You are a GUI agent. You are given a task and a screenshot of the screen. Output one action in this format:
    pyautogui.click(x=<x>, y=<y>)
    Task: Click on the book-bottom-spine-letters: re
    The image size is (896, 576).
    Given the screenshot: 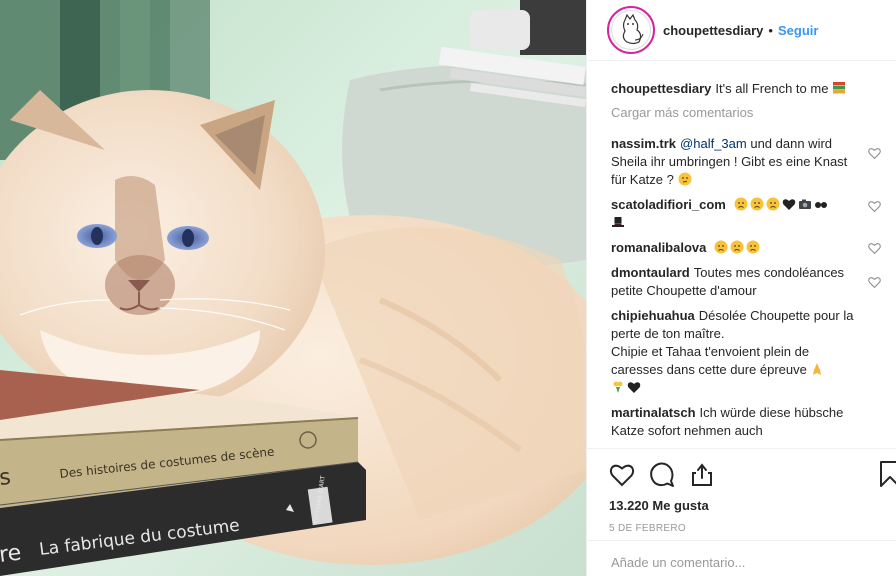 What is the action you would take?
    pyautogui.click(x=11, y=554)
    